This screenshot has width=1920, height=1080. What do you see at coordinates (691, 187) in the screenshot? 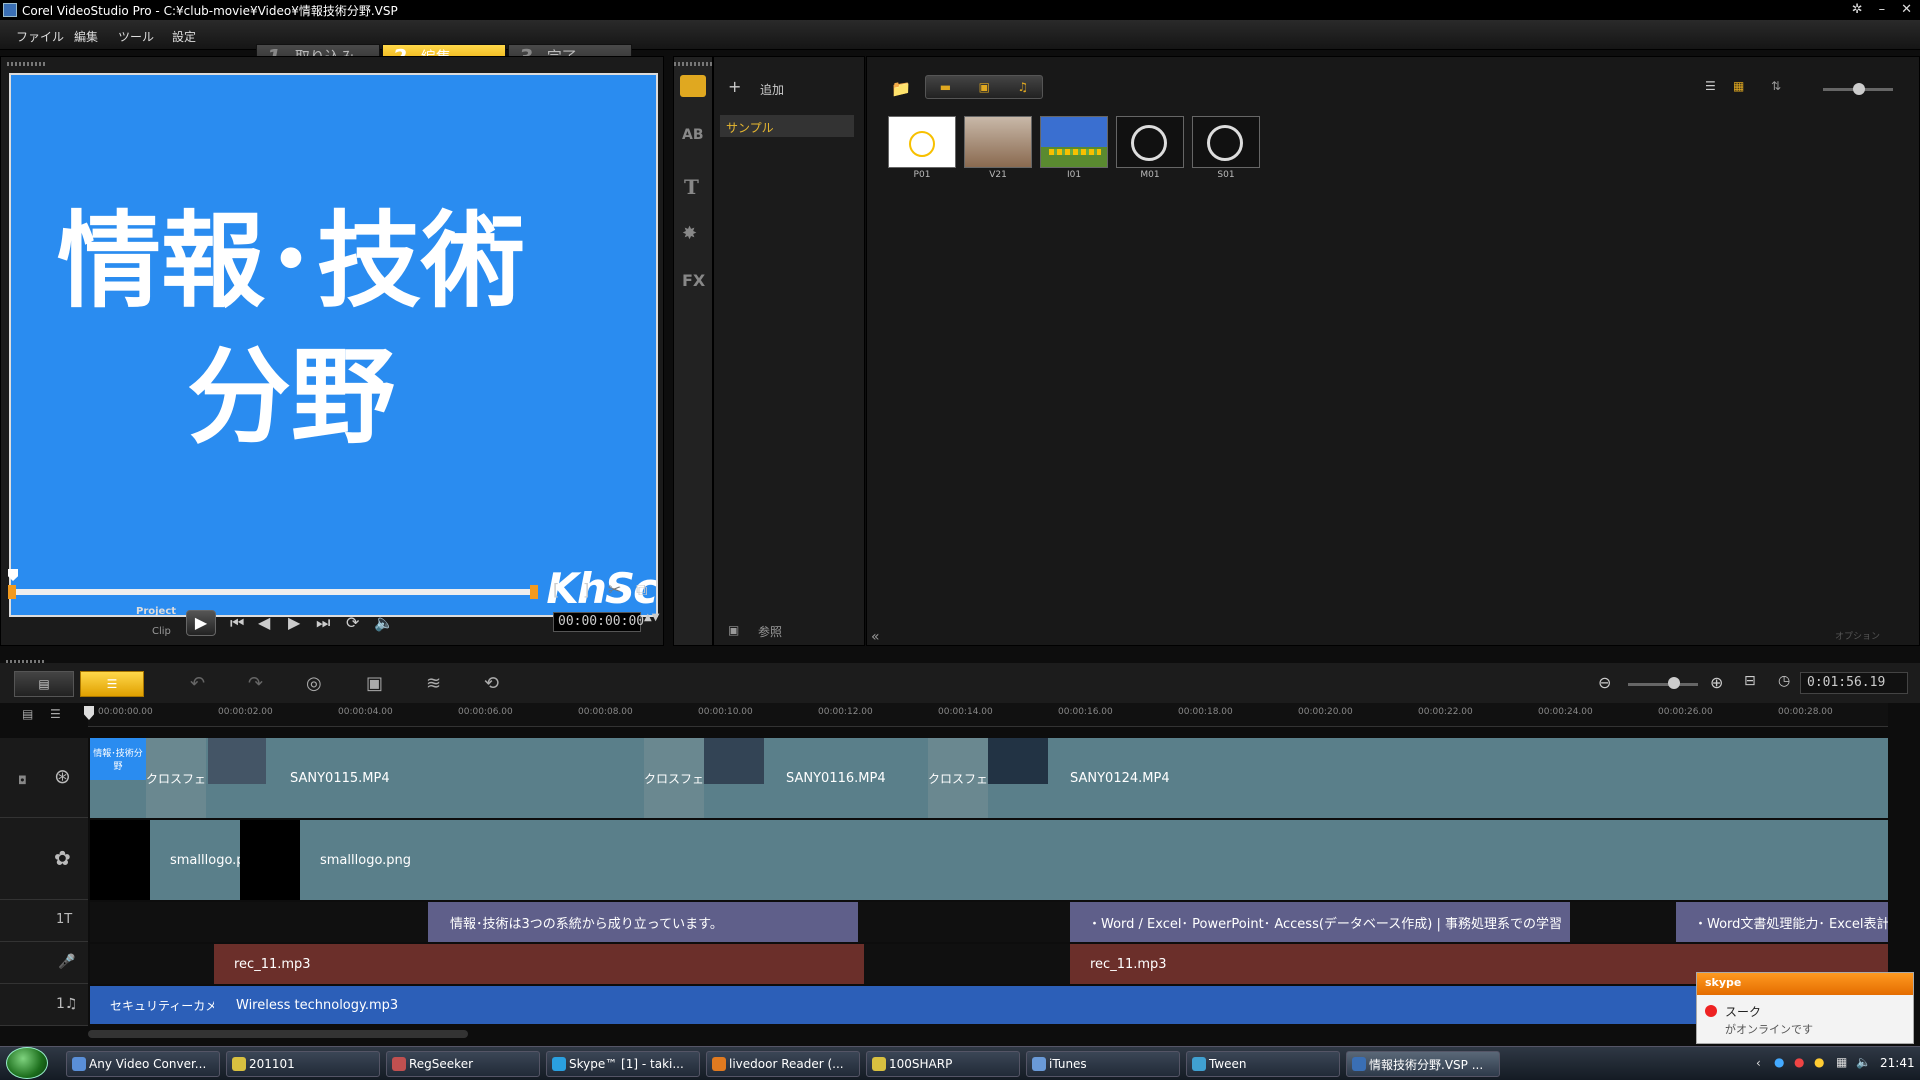
I see `title-icon: T` at bounding box center [691, 187].